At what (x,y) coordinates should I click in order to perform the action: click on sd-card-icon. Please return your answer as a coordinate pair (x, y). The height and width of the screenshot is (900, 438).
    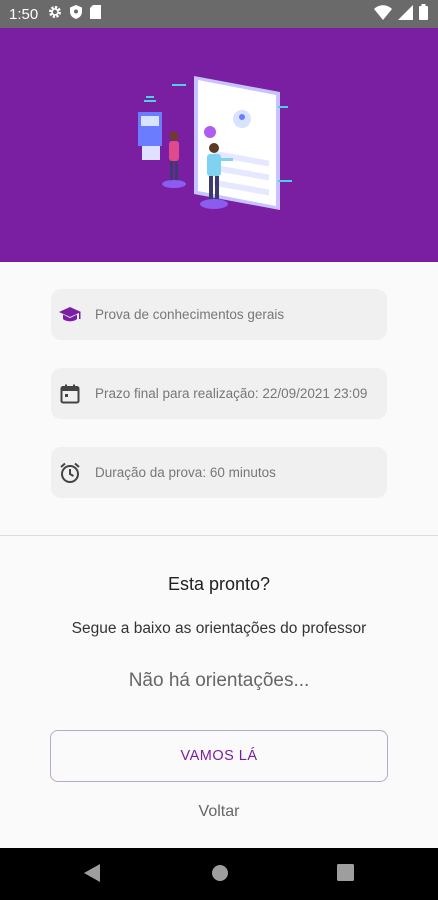
    Looking at the image, I should click on (96, 14).